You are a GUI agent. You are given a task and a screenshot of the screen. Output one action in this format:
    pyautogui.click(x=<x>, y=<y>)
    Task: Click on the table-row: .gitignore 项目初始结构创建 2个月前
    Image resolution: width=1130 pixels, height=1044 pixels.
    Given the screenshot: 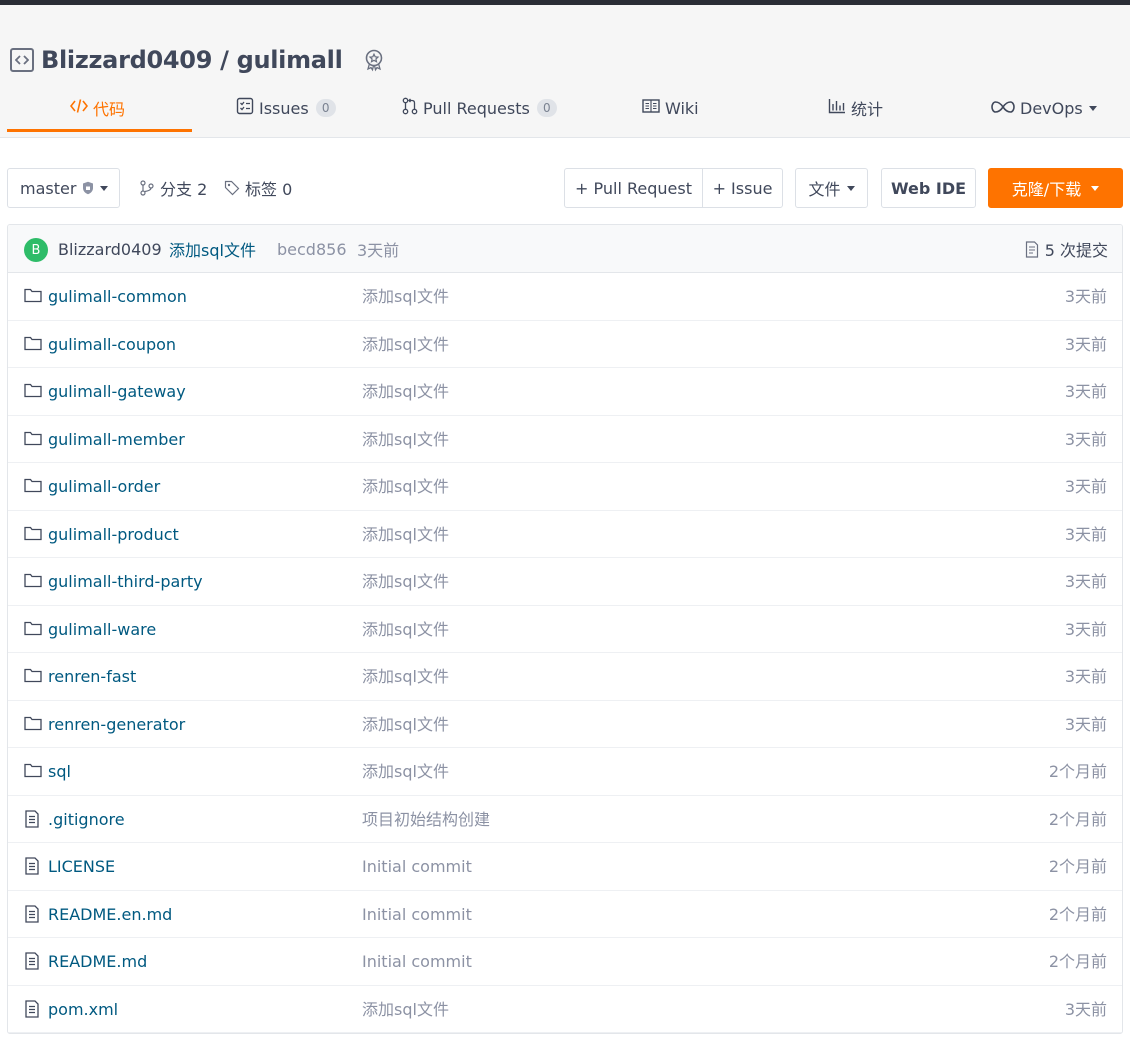 What is the action you would take?
    pyautogui.click(x=565, y=819)
    